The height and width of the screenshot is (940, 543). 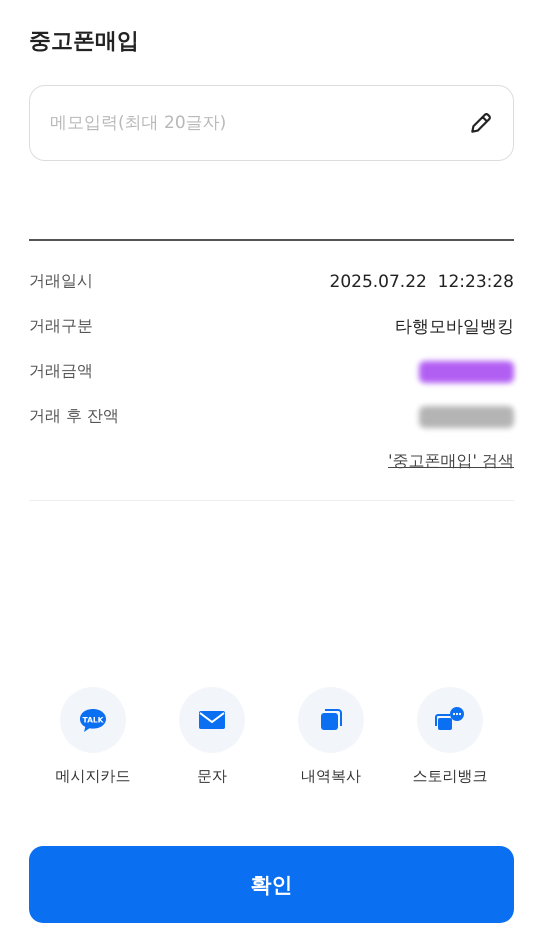 I want to click on page-title: 중고폰매입, so click(x=84, y=42).